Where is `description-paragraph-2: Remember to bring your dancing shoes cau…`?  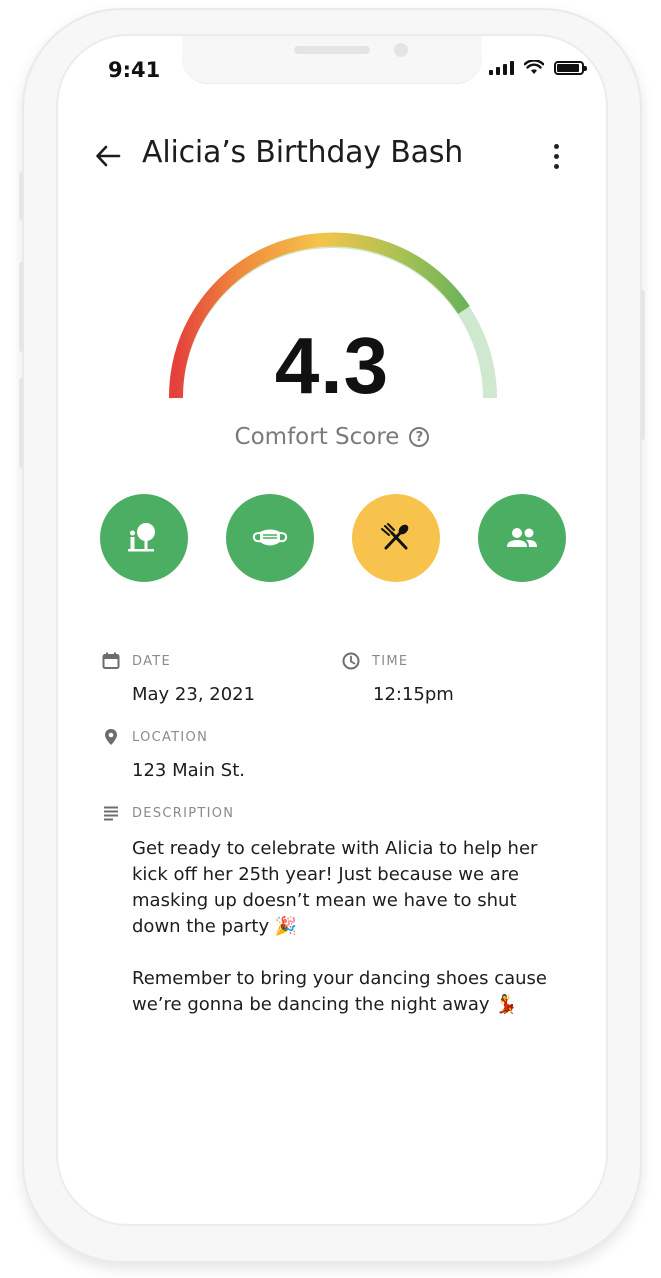 description-paragraph-2: Remember to bring your dancing shoes cau… is located at coordinates (339, 991).